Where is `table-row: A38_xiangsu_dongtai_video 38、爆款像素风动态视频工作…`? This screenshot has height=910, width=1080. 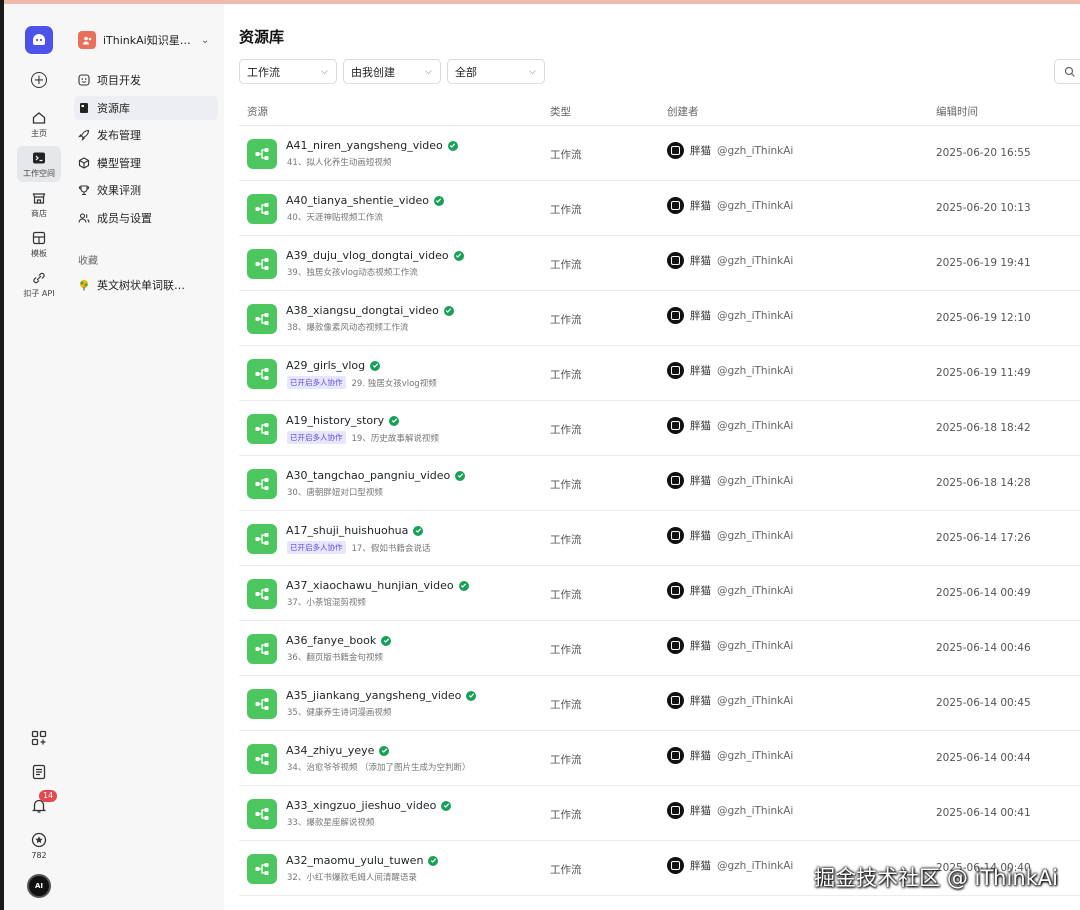
table-row: A38_xiangsu_dongtai_video 38、爆款像素风动态视频工作… is located at coordinates (659, 318).